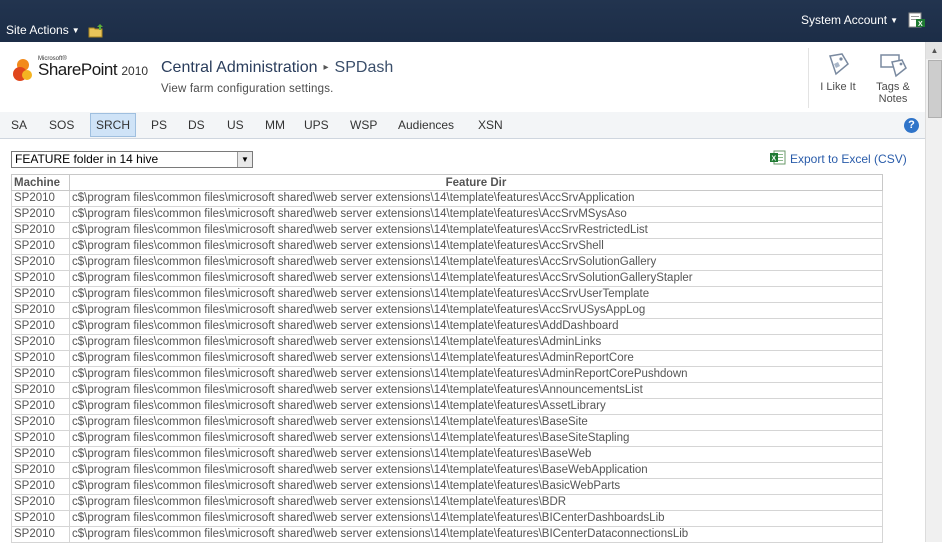 The width and height of the screenshot is (942, 543). Describe the element at coordinates (363, 125) in the screenshot. I see `tab-wsp: WSP` at that location.